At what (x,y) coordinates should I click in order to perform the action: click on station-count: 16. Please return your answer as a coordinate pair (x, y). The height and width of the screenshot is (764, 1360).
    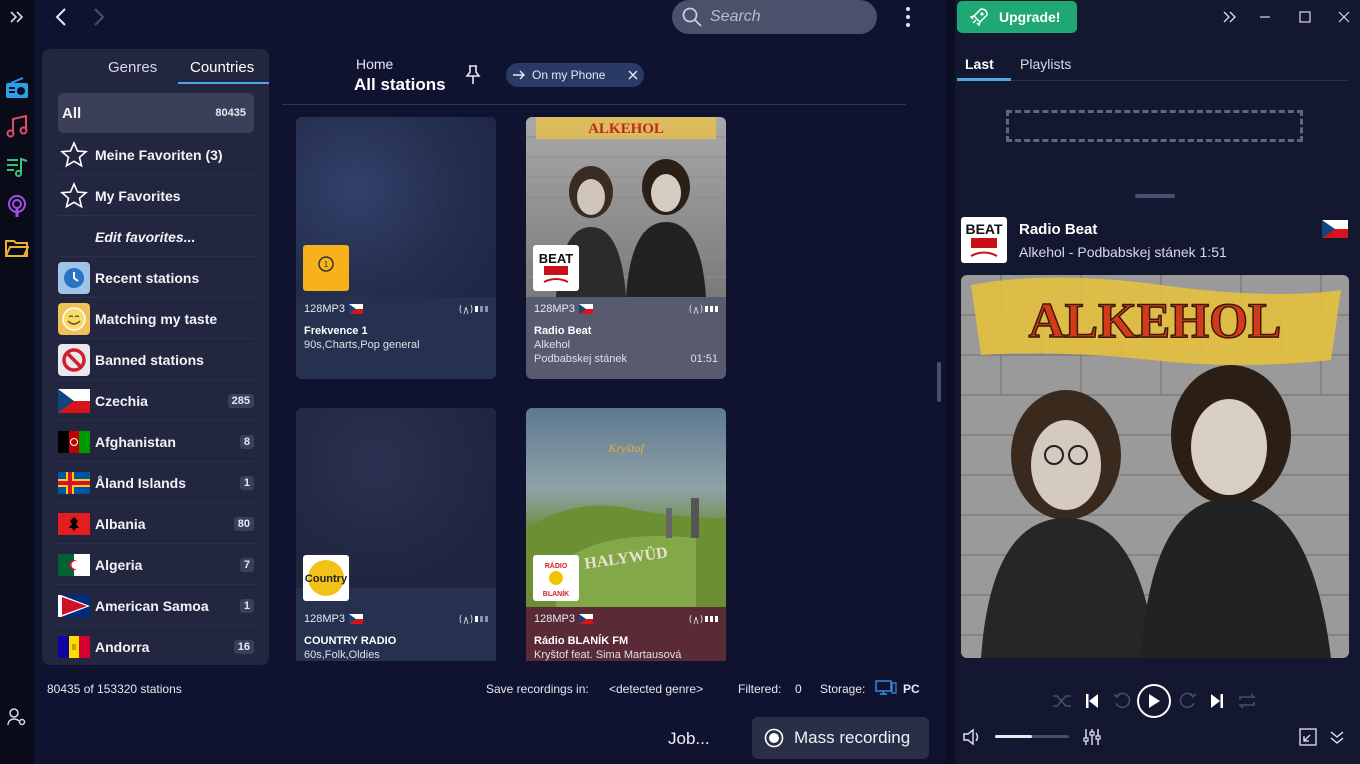
    Looking at the image, I should click on (243, 646).